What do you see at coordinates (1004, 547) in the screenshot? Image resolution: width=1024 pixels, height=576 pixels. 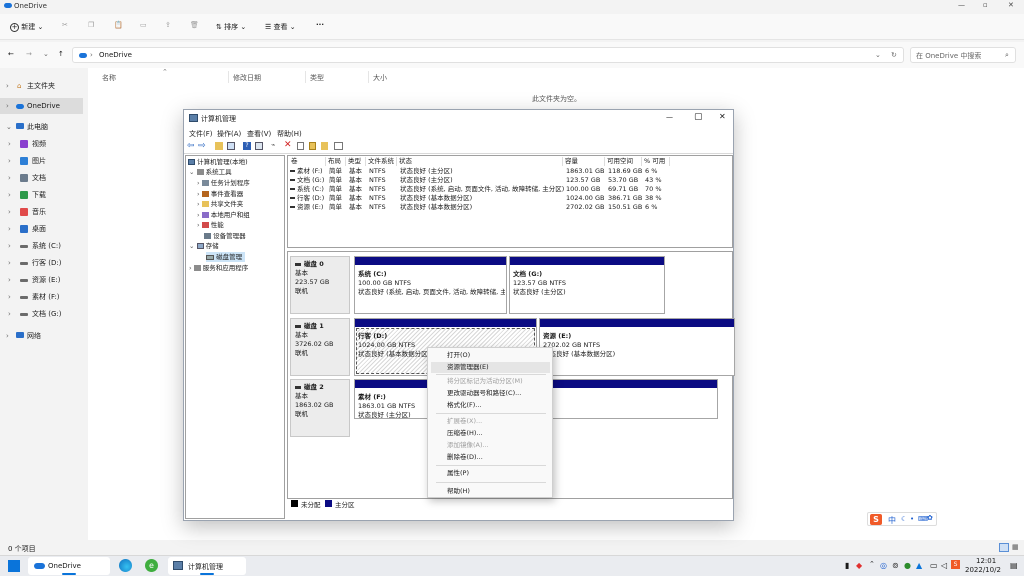 I see `details-view-icon` at bounding box center [1004, 547].